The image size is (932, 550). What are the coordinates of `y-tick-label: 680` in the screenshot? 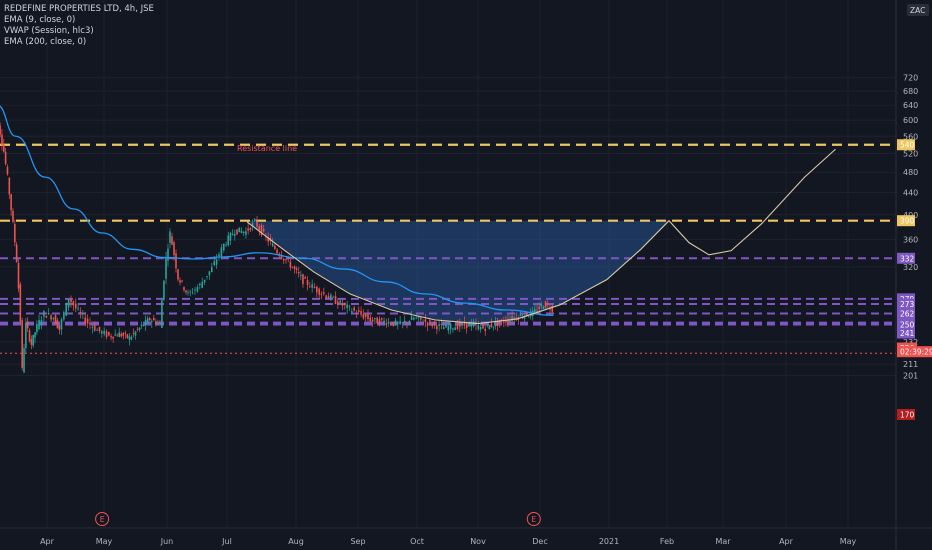 It's located at (910, 91).